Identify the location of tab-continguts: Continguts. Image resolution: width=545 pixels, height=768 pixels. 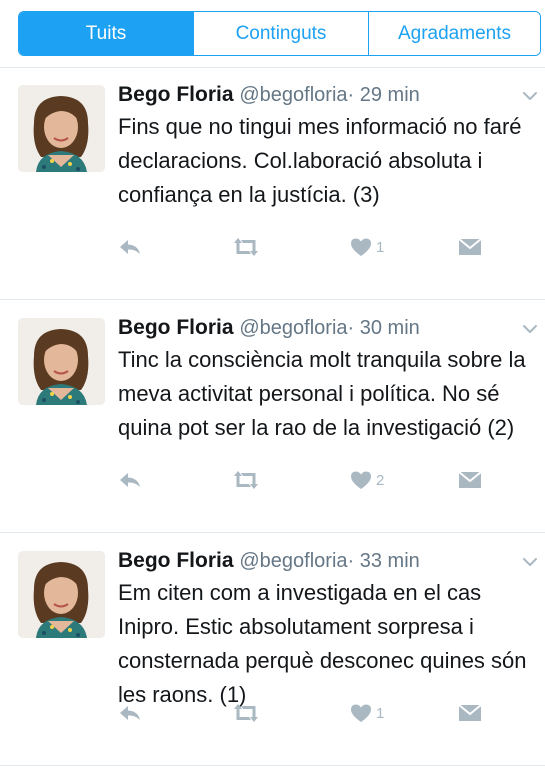
(280, 33).